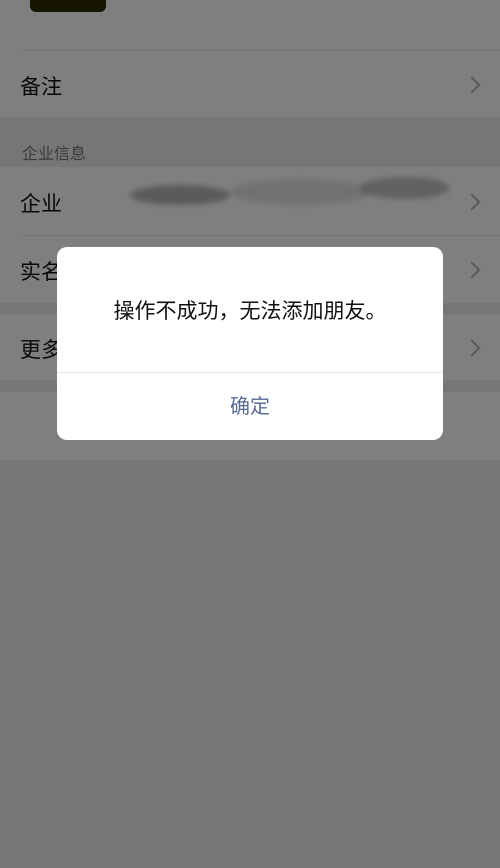 The image size is (500, 868). I want to click on confirm-button: 确定, so click(250, 406).